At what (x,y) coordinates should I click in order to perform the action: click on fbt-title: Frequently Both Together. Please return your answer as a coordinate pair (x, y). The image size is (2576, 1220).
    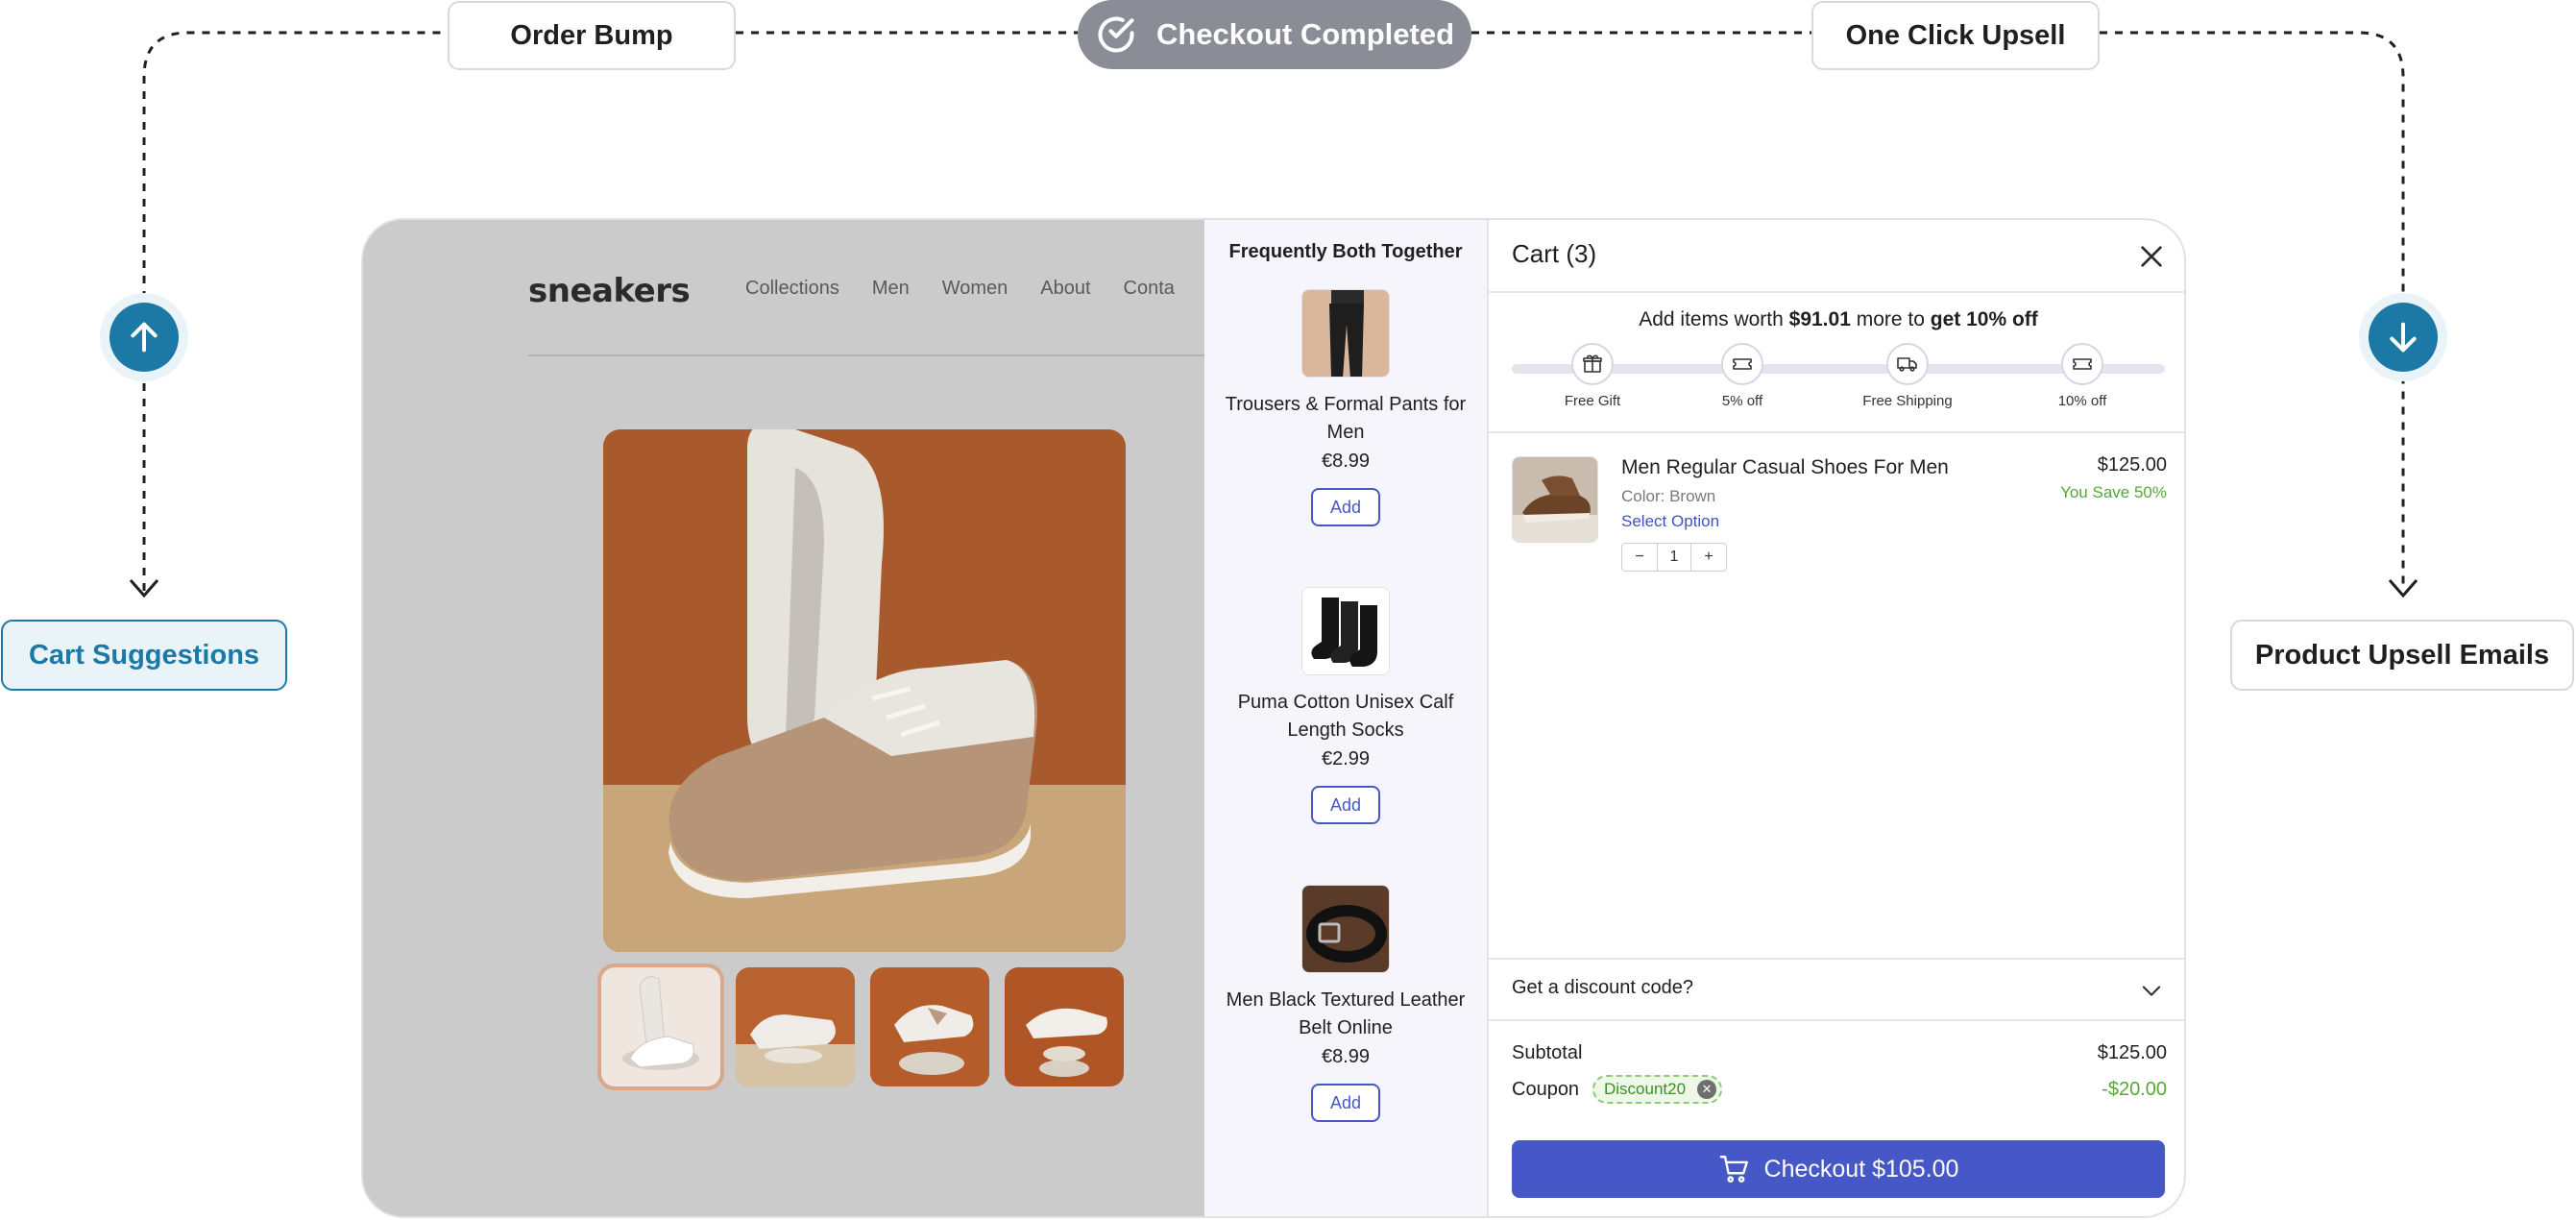
    Looking at the image, I should click on (1345, 251).